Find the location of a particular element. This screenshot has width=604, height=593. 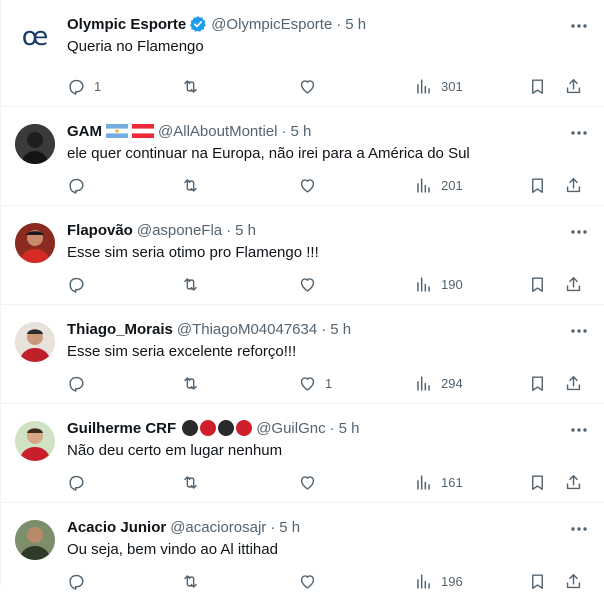

views-button: 161 is located at coordinates (438, 482).